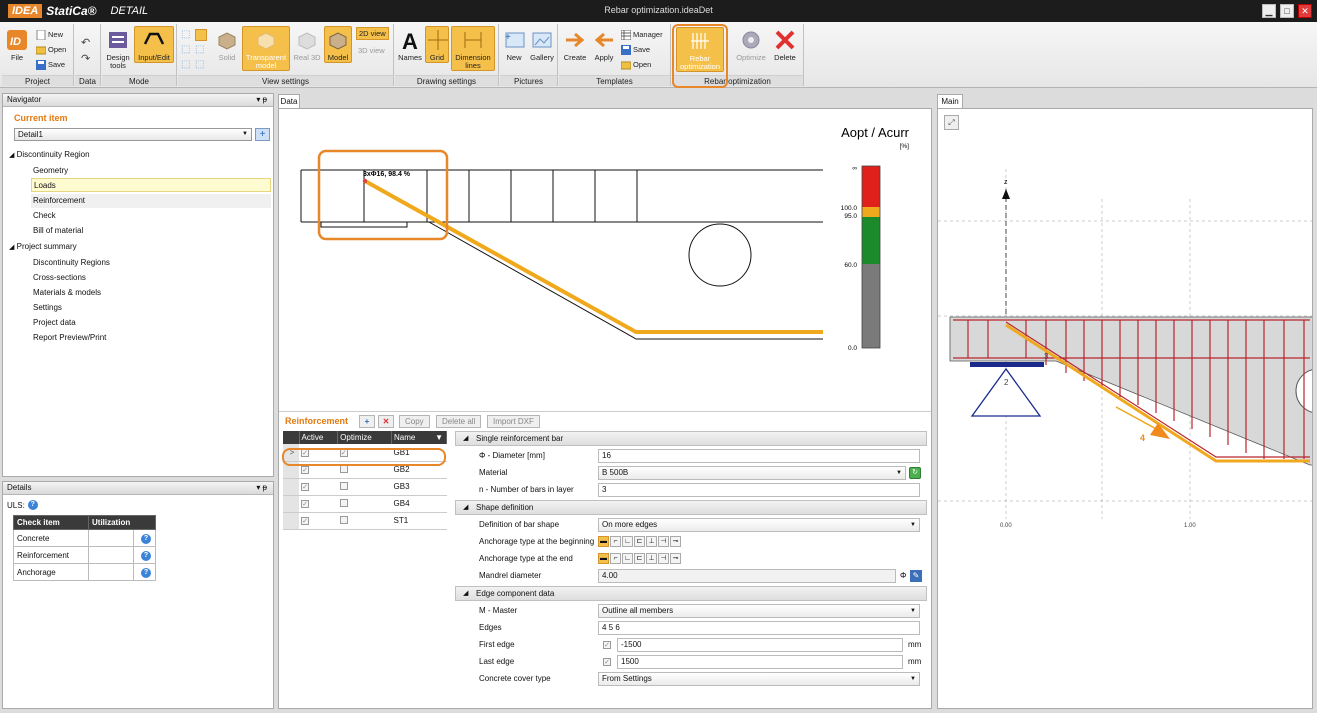 The width and height of the screenshot is (1317, 713). Describe the element at coordinates (635, 49) in the screenshot. I see `template-save-button: Save` at that location.